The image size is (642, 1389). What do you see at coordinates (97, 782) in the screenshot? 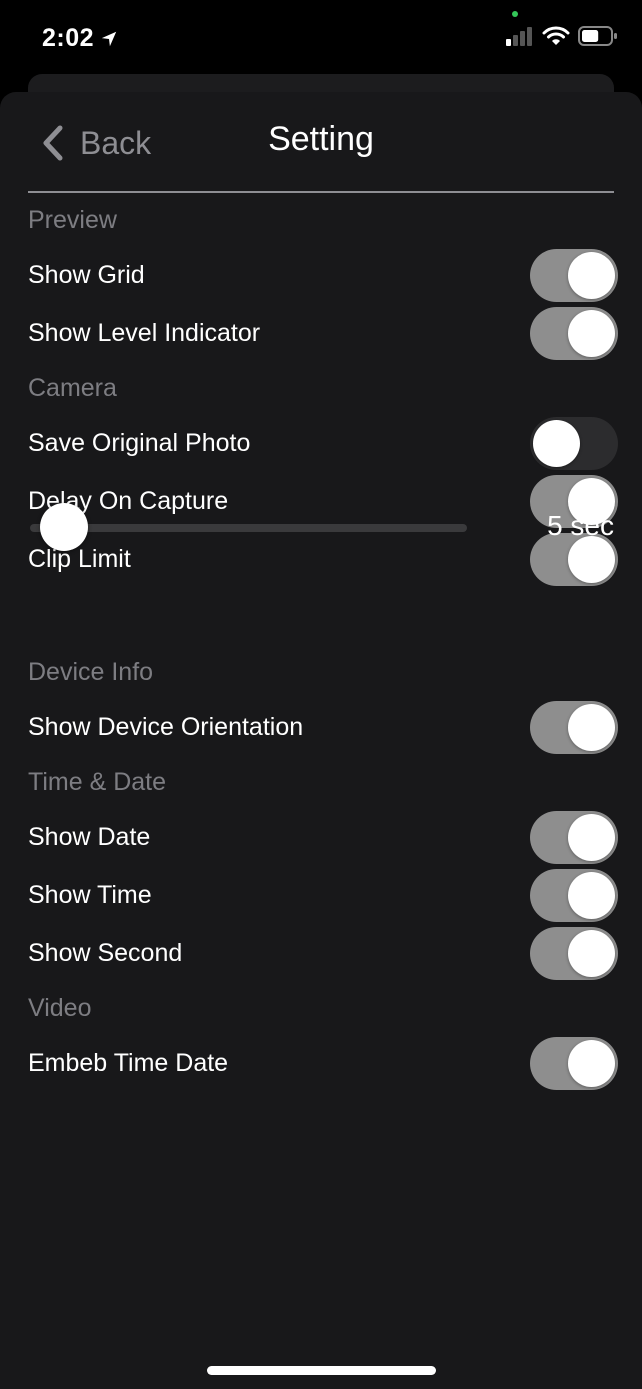
I see `section-header-time-date: Time & Date` at bounding box center [97, 782].